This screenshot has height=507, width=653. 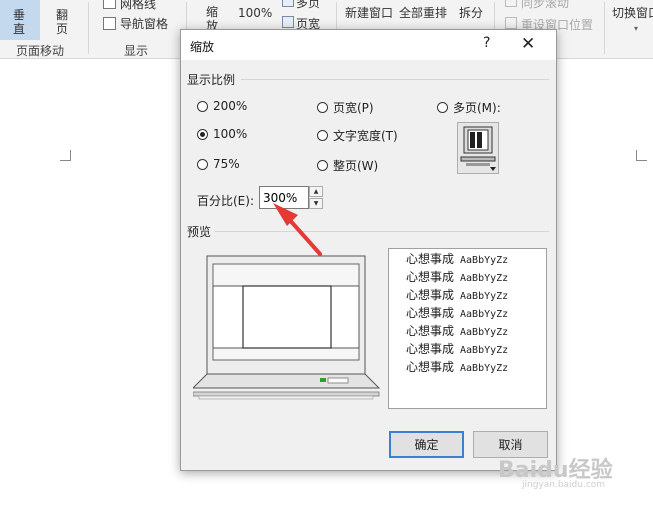 I want to click on nav-pane-label: 导航窗格, so click(x=144, y=24).